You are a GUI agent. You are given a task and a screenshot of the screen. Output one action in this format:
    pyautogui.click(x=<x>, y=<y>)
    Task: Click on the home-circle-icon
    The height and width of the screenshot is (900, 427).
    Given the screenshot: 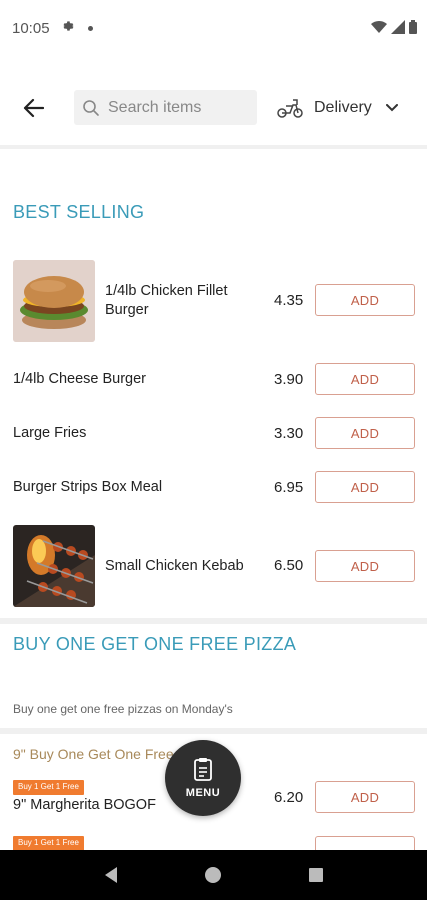 What is the action you would take?
    pyautogui.click(x=213, y=875)
    